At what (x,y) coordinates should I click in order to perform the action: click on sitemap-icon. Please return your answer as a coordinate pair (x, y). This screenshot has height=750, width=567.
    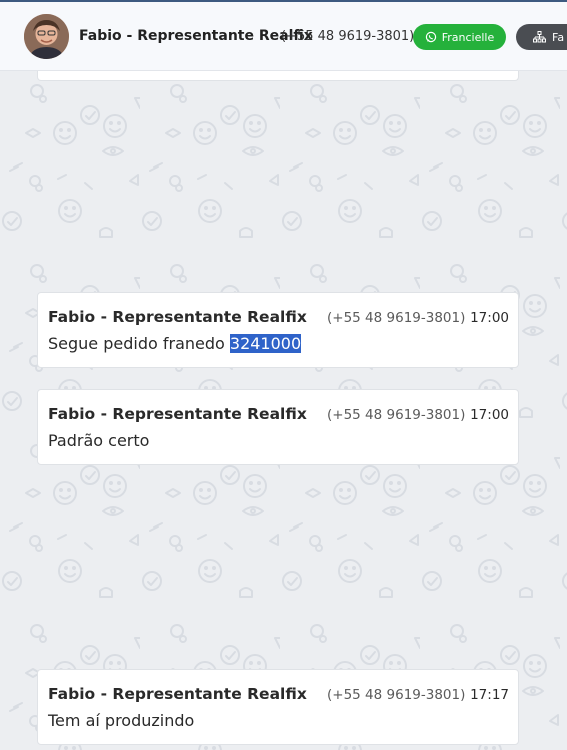
    Looking at the image, I should click on (539, 37).